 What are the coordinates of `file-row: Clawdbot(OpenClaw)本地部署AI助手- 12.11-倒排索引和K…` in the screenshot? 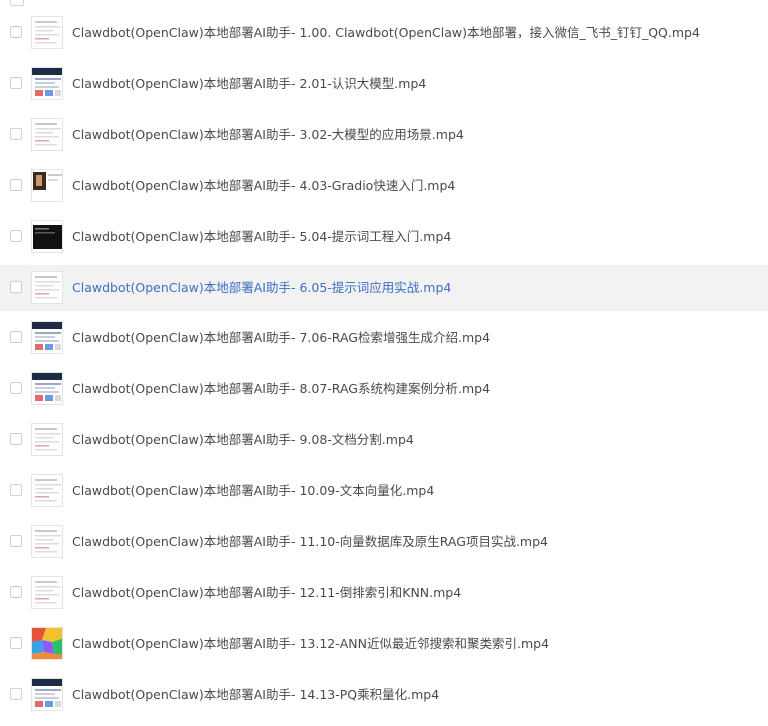 It's located at (384, 593).